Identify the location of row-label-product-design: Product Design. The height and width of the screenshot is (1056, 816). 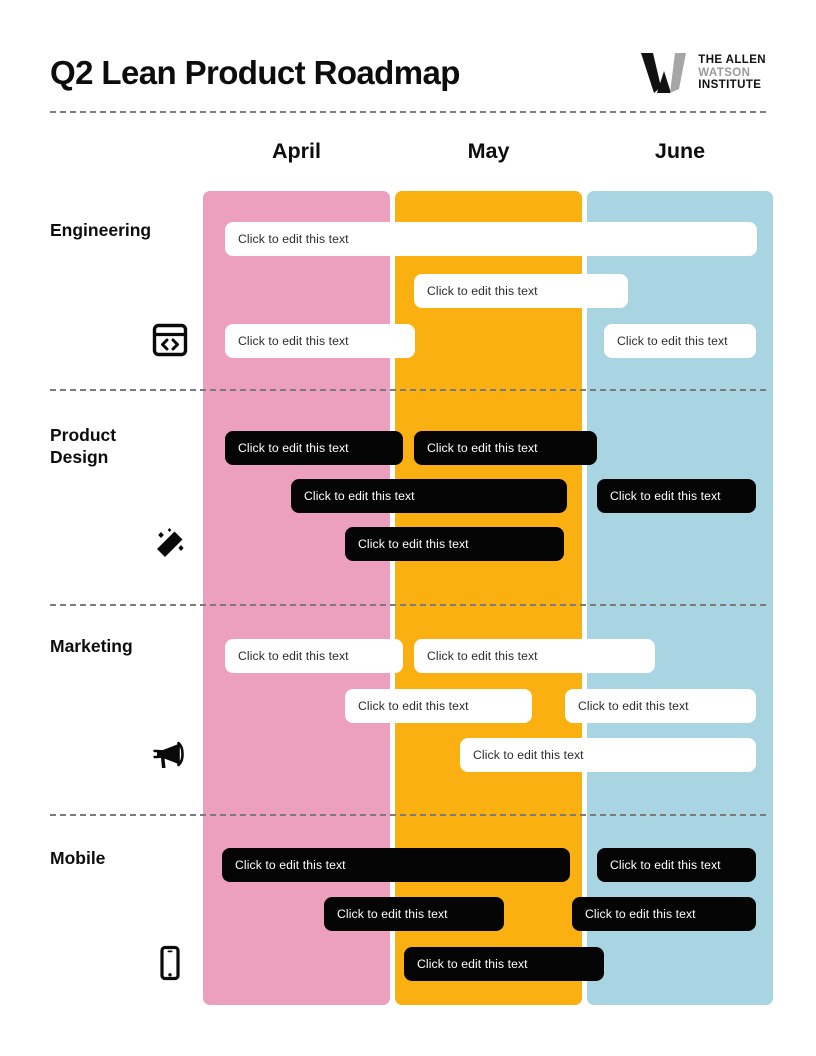
(83, 446).